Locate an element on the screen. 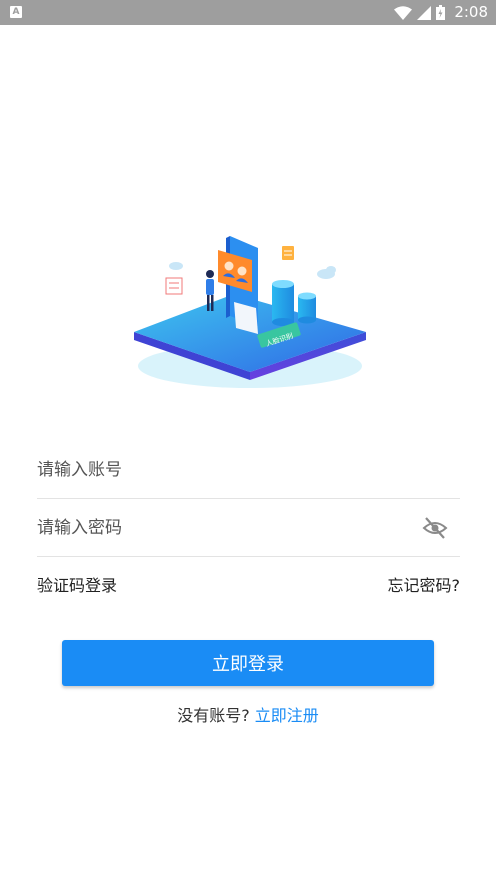  password-field is located at coordinates (248, 528).